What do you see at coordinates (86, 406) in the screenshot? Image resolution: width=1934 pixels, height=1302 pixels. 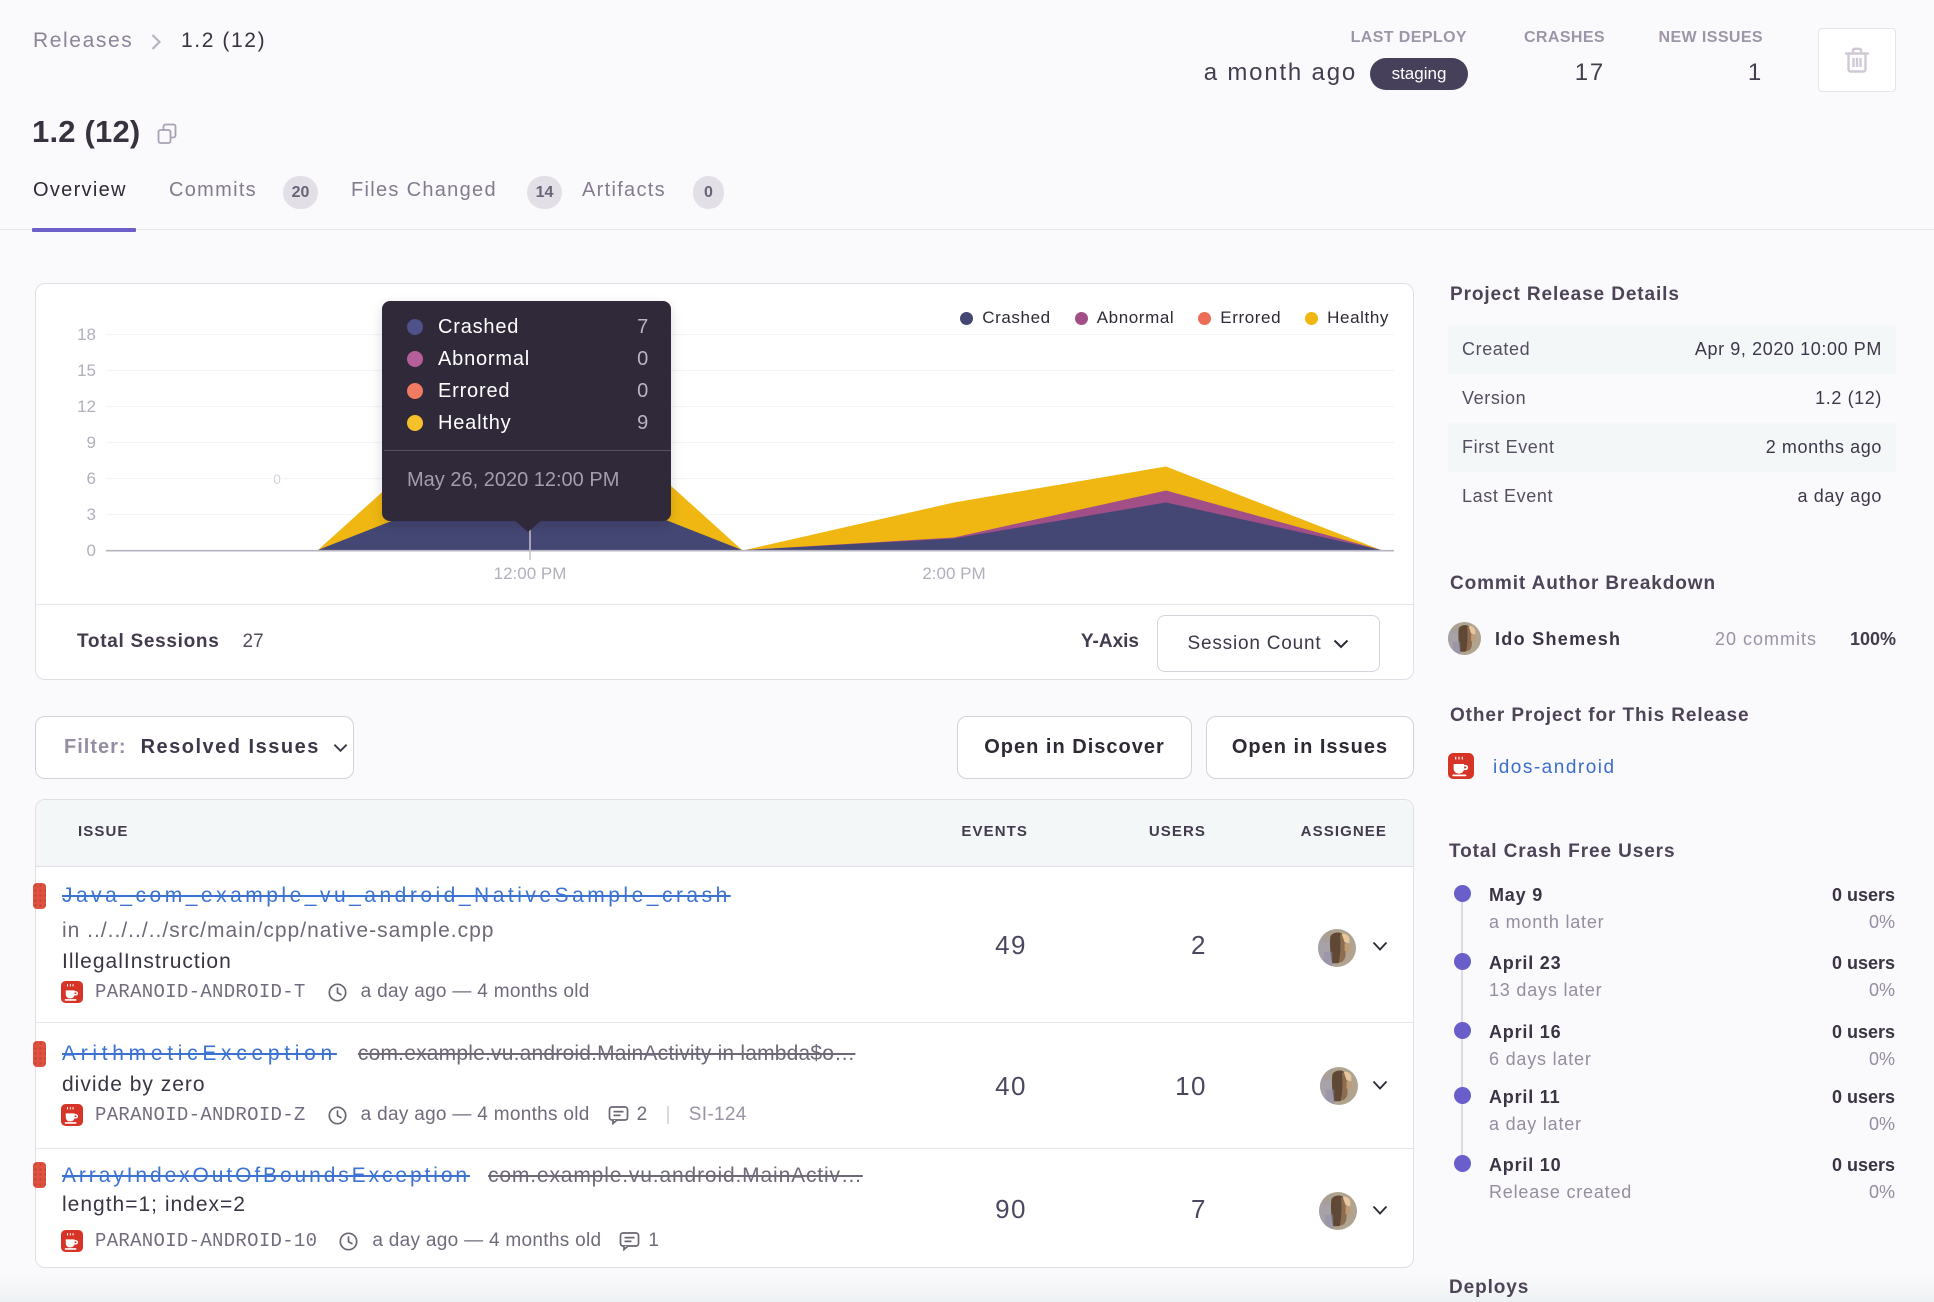 I see `svg-text: 12` at bounding box center [86, 406].